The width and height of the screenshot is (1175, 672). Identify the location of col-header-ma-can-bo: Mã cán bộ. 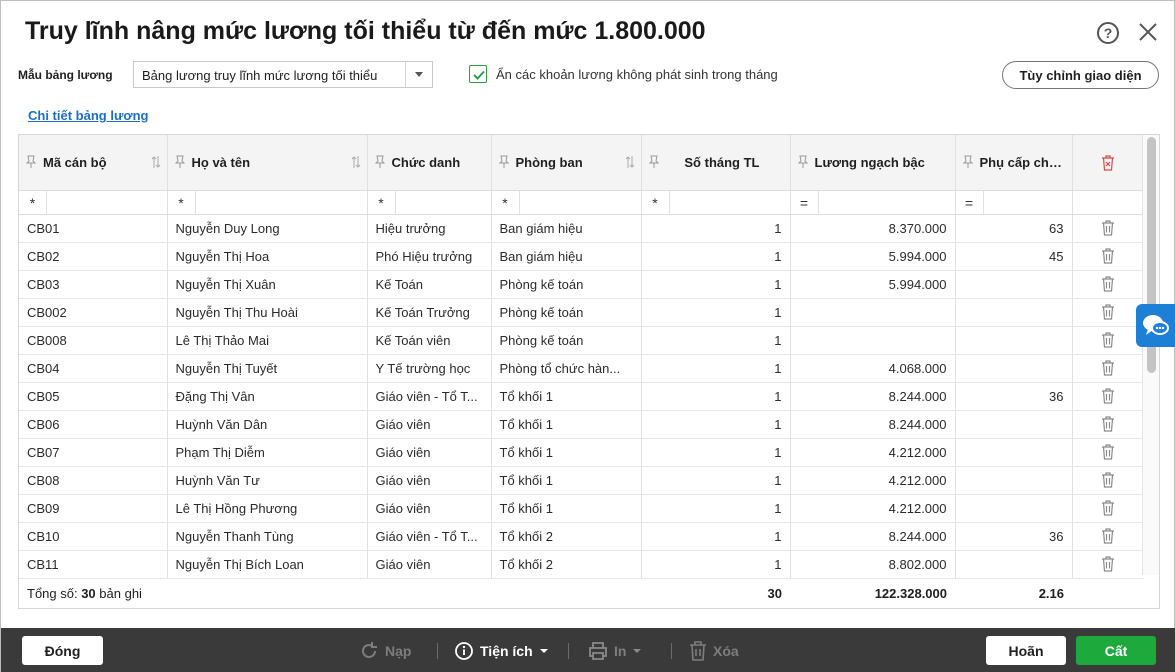
(93, 163).